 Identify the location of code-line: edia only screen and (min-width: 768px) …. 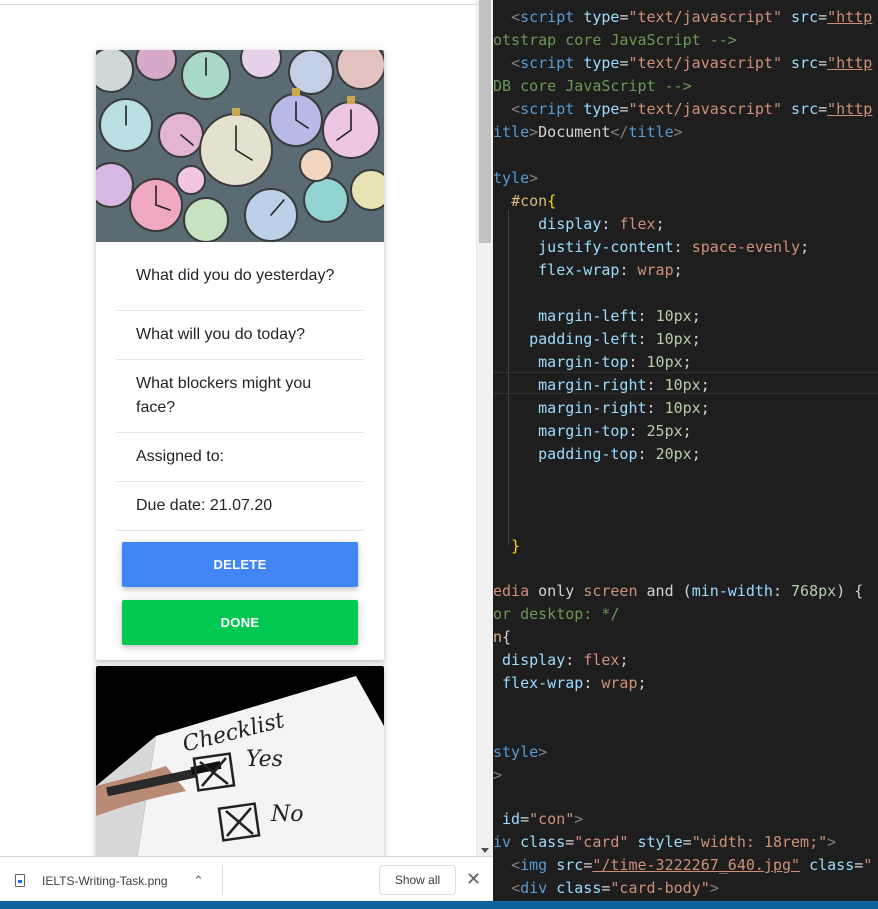
(678, 591).